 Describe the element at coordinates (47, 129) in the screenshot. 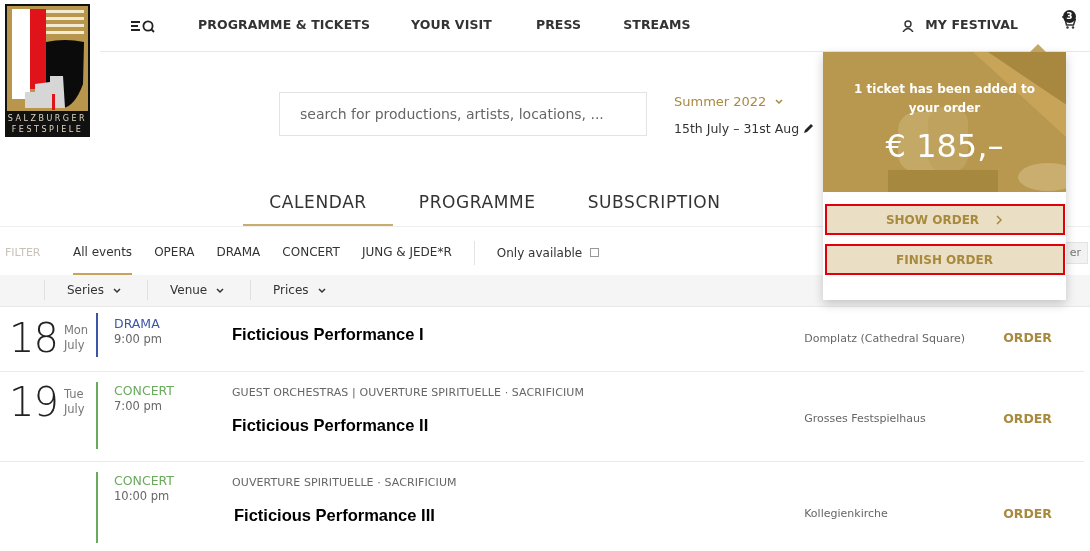

I see `logo-text: FESTSPIELE` at that location.